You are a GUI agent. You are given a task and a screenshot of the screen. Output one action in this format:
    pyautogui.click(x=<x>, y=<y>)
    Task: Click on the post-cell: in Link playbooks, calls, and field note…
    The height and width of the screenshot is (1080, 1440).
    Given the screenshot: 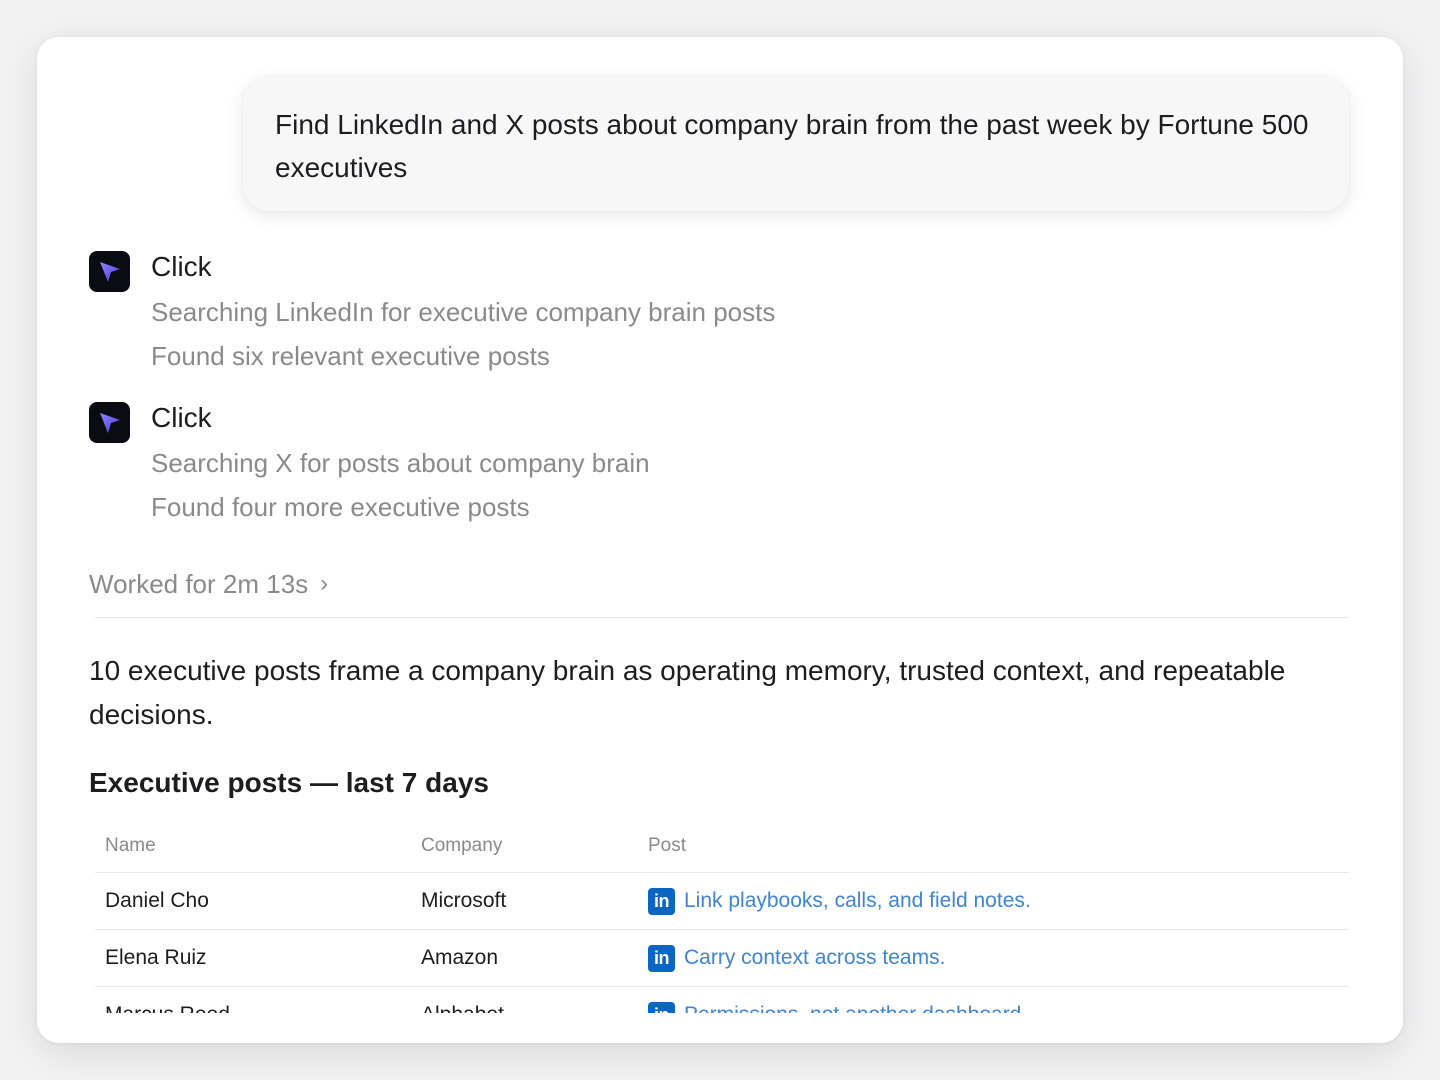 What is the action you would take?
    pyautogui.click(x=839, y=901)
    